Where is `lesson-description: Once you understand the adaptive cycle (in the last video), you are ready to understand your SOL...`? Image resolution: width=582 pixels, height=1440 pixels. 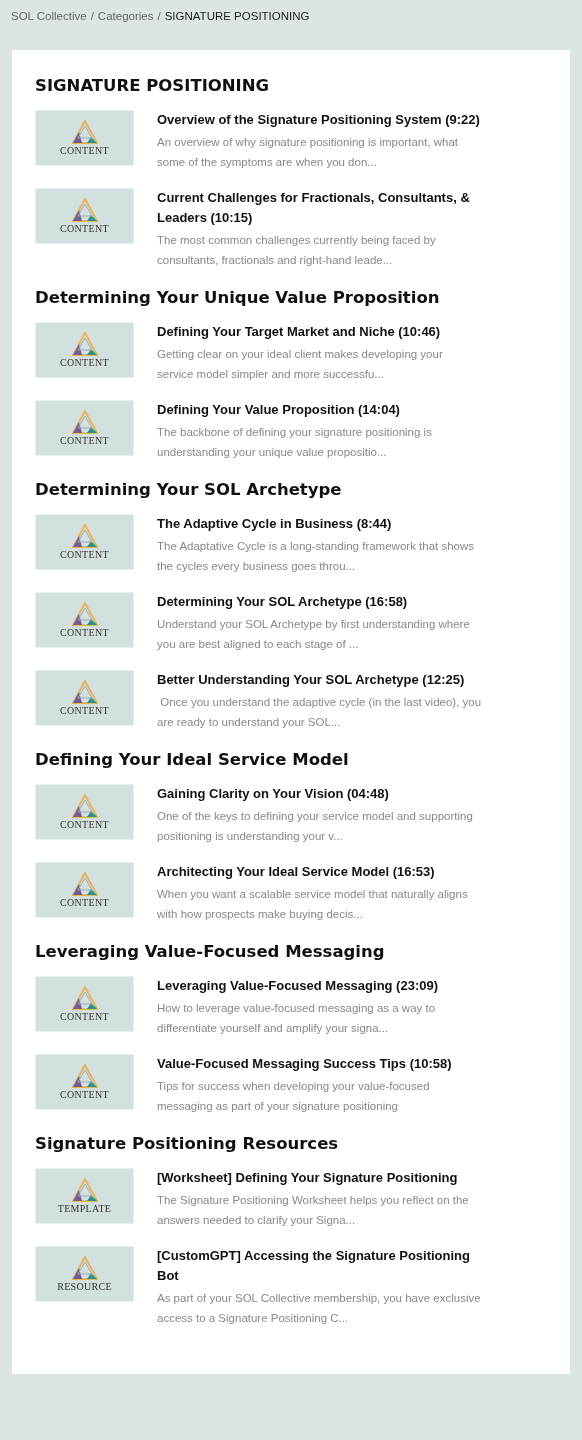 lesson-description: Once you understand the adaptive cycle (in the last video), you are ready to understand your SOL... is located at coordinates (319, 712).